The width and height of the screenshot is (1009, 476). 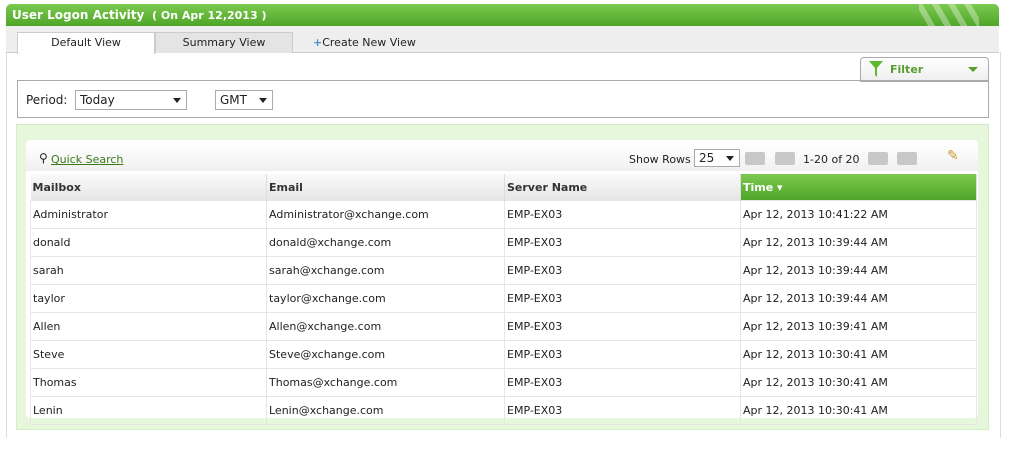 I want to click on table-cell: Apr 12, 2013 10:39:41 AM, so click(x=858, y=326).